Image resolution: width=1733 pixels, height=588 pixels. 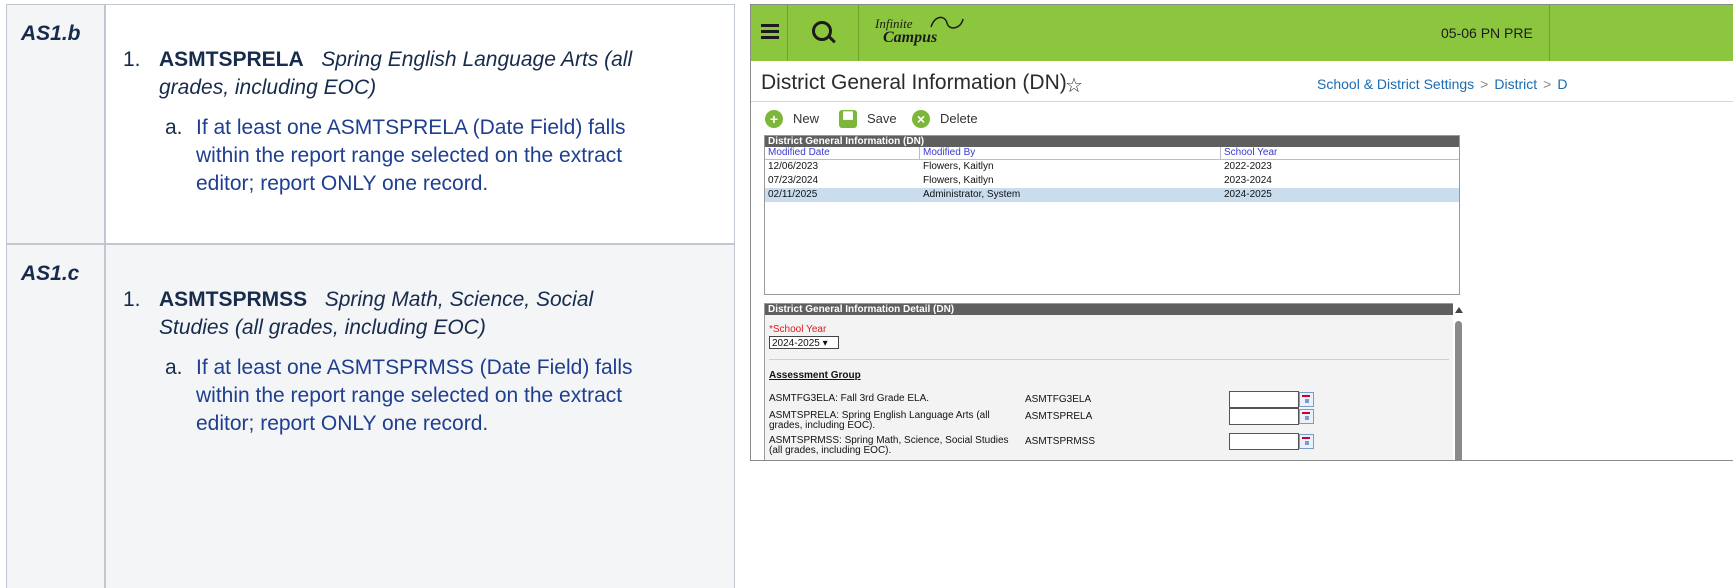 What do you see at coordinates (1515, 84) in the screenshot?
I see `breadcrumb-link: District` at bounding box center [1515, 84].